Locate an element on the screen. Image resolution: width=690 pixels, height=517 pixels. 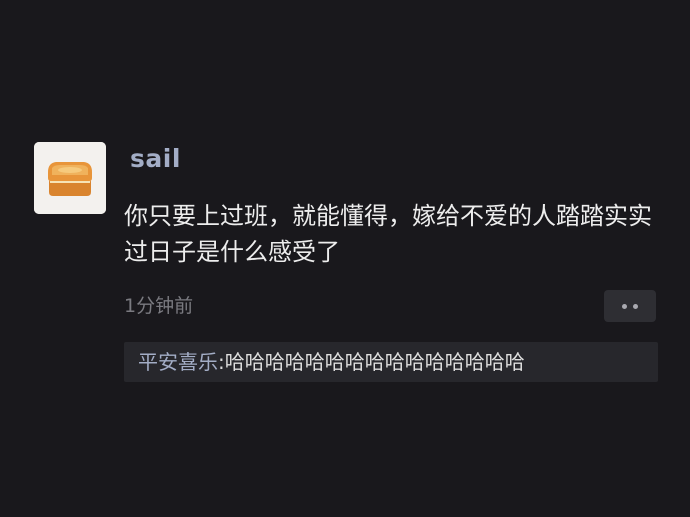
toast-icon is located at coordinates (70, 178).